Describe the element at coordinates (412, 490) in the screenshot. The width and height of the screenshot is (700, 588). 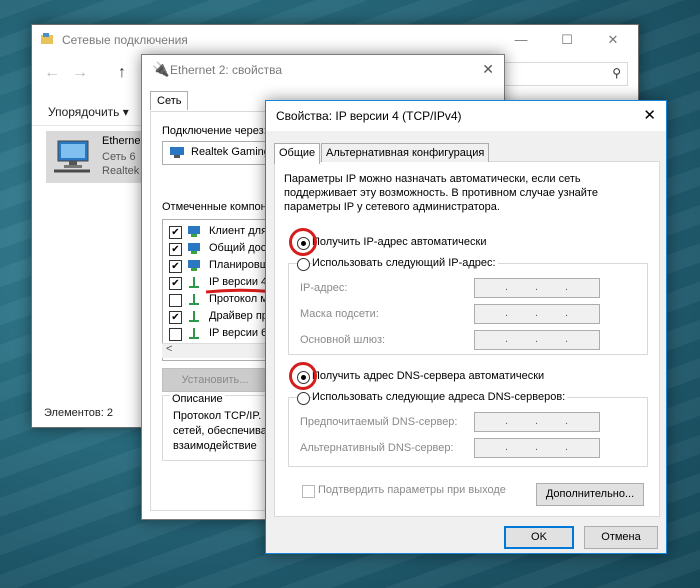
I see `validate-on-exit-label: Подтвердить параметры при выходе` at that location.